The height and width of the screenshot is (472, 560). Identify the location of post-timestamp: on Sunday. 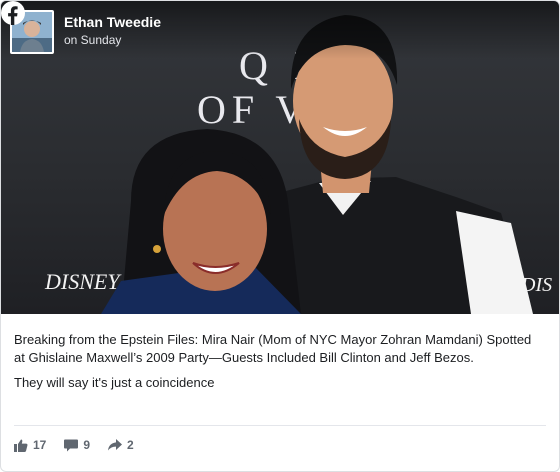
(92, 40).